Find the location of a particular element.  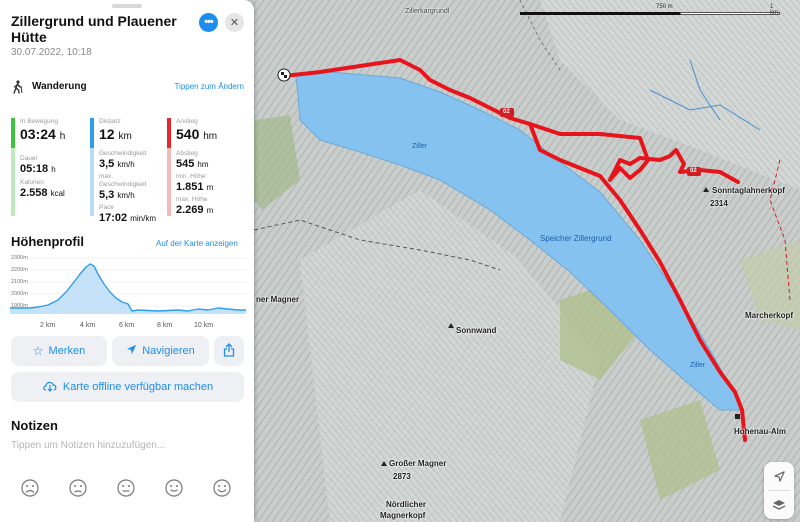

map-label-marcherkopf: Marcherkopf is located at coordinates (769, 315).